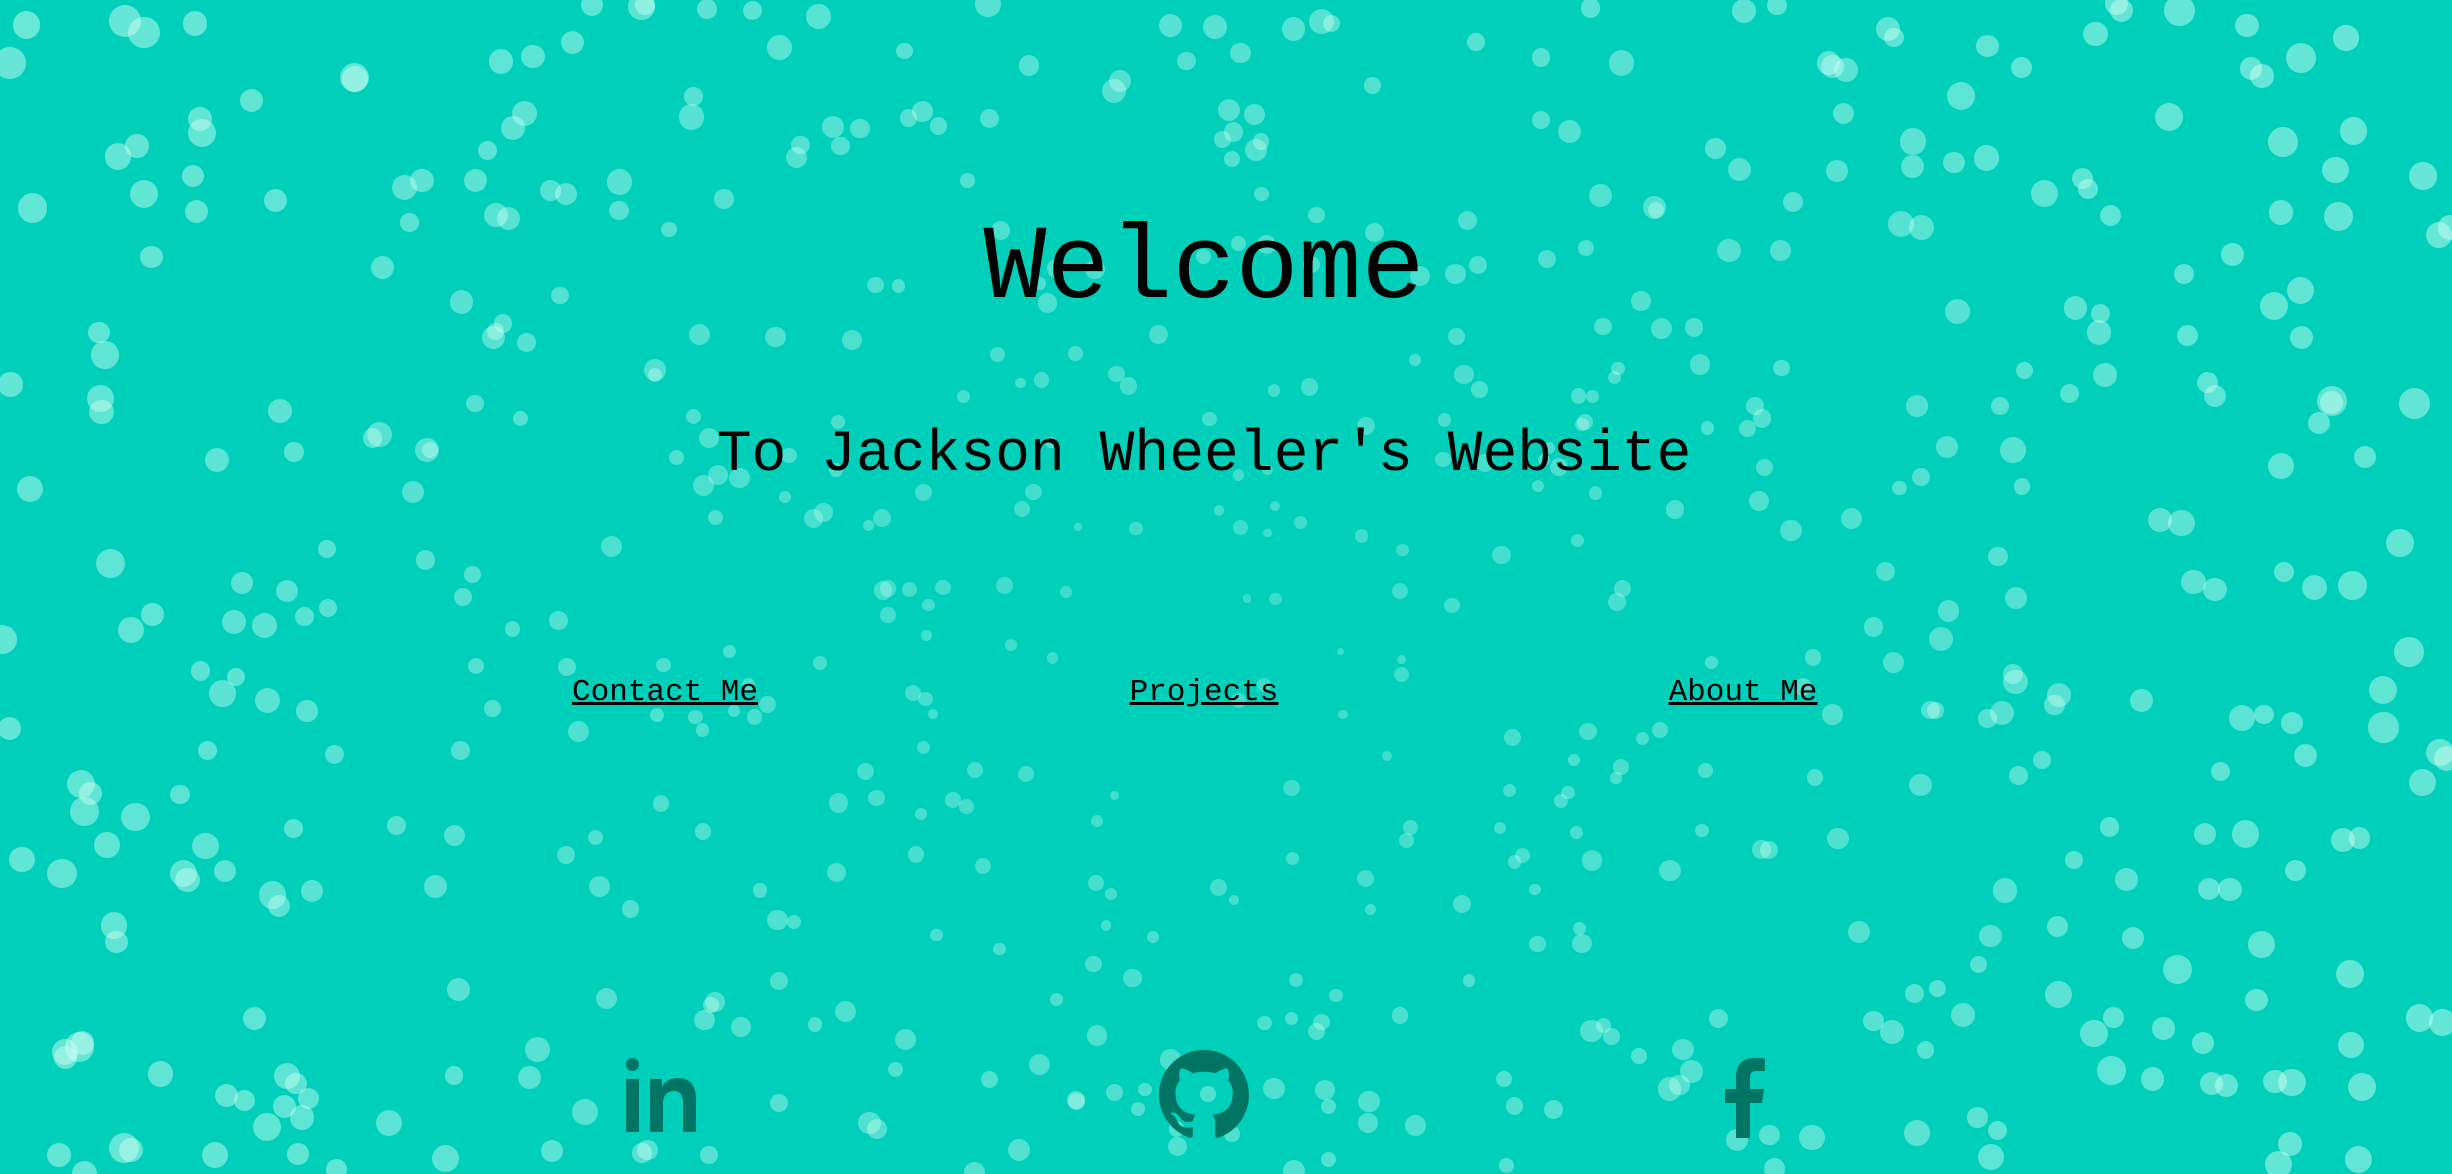 The image size is (2452, 1174). Describe the element at coordinates (1204, 1095) in the screenshot. I see `github-link` at that location.